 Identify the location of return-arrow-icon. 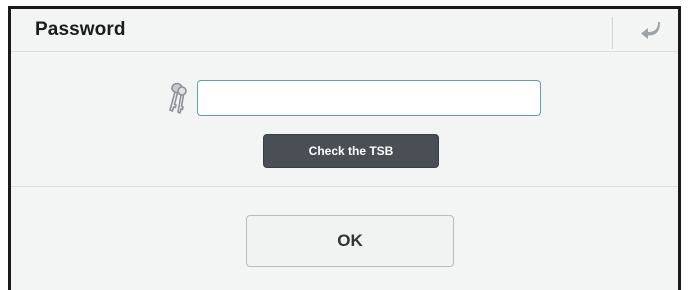
(650, 30).